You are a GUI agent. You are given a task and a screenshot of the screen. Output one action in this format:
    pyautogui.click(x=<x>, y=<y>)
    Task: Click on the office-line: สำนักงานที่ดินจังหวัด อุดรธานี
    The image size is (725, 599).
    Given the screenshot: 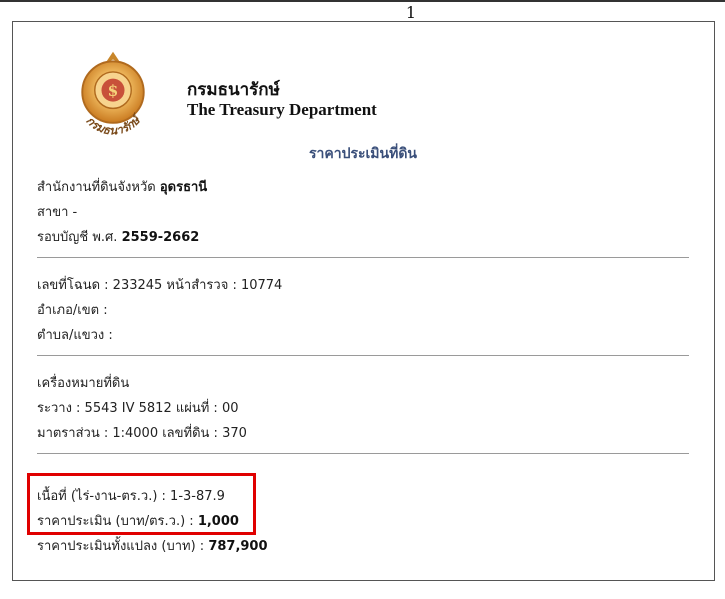 What is the action you would take?
    pyautogui.click(x=122, y=186)
    